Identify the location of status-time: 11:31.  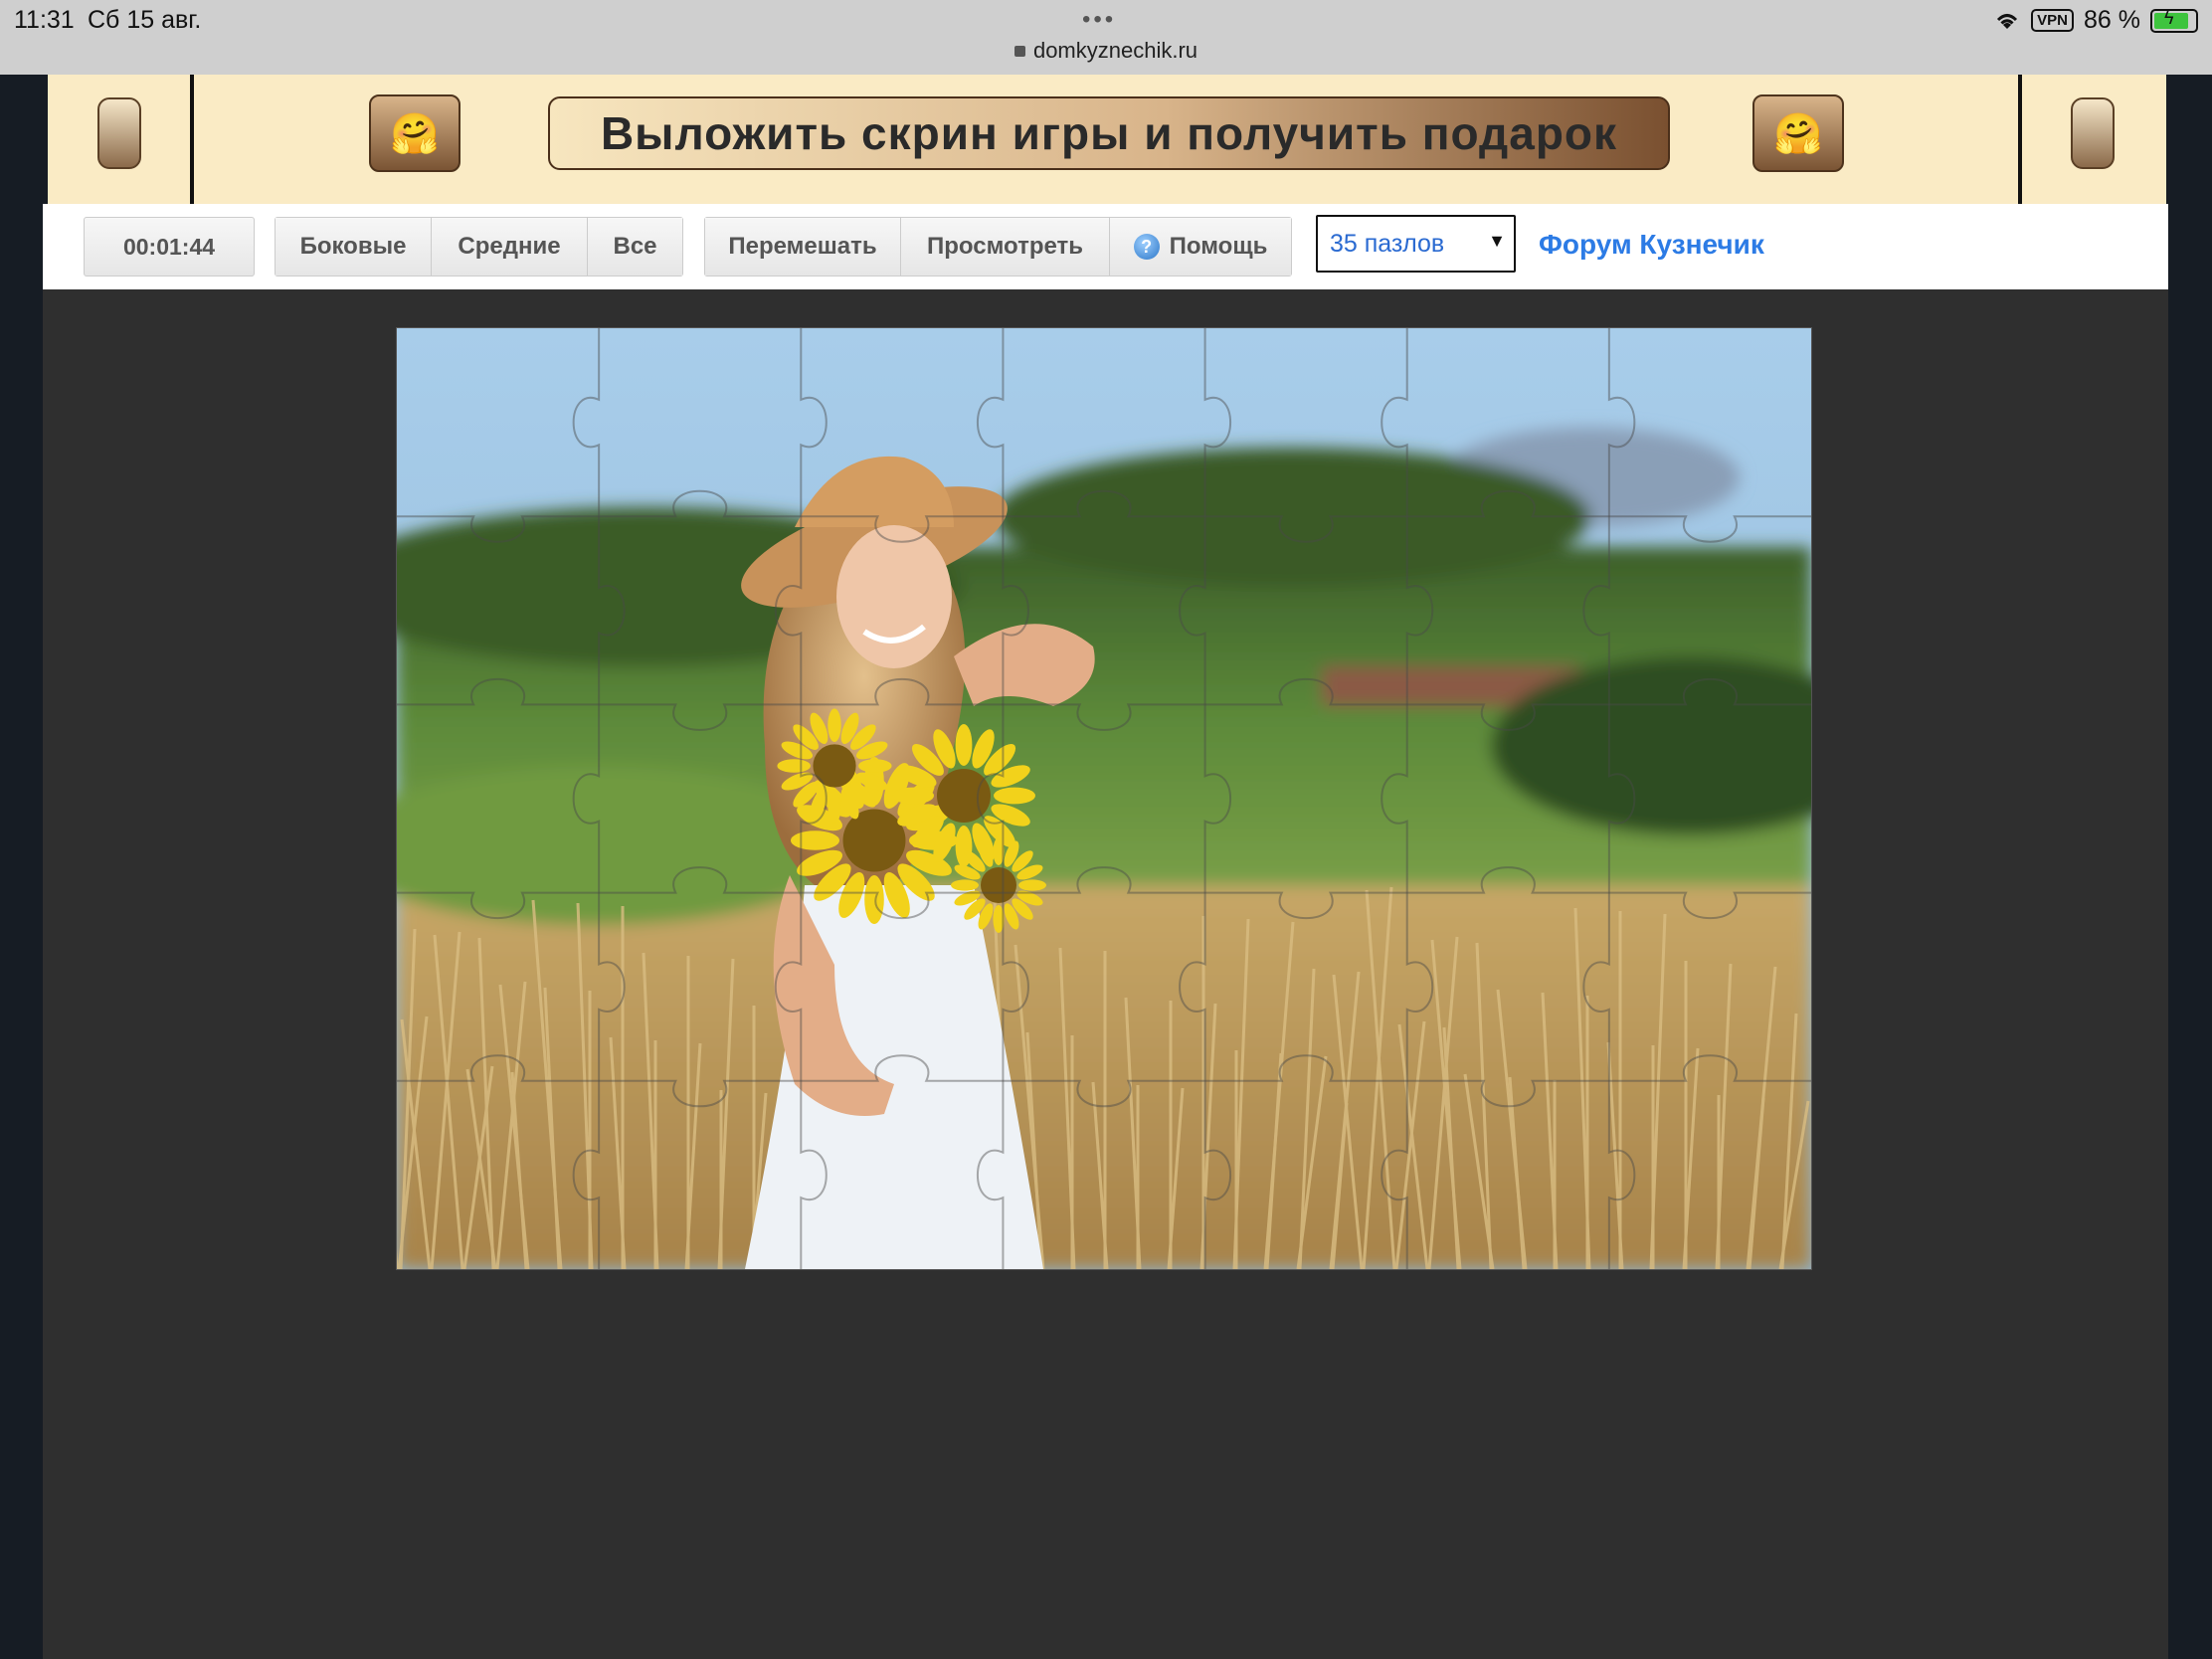
(44, 20).